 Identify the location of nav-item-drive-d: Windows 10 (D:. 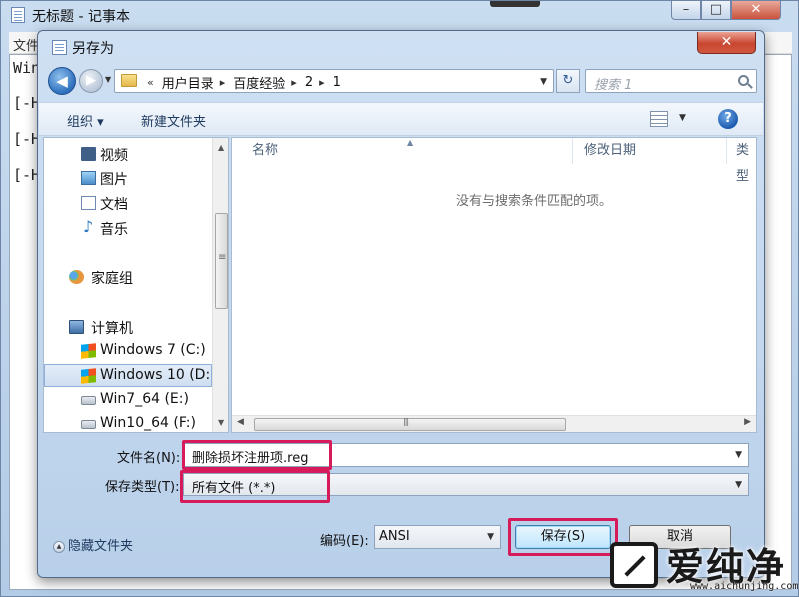
(128, 375).